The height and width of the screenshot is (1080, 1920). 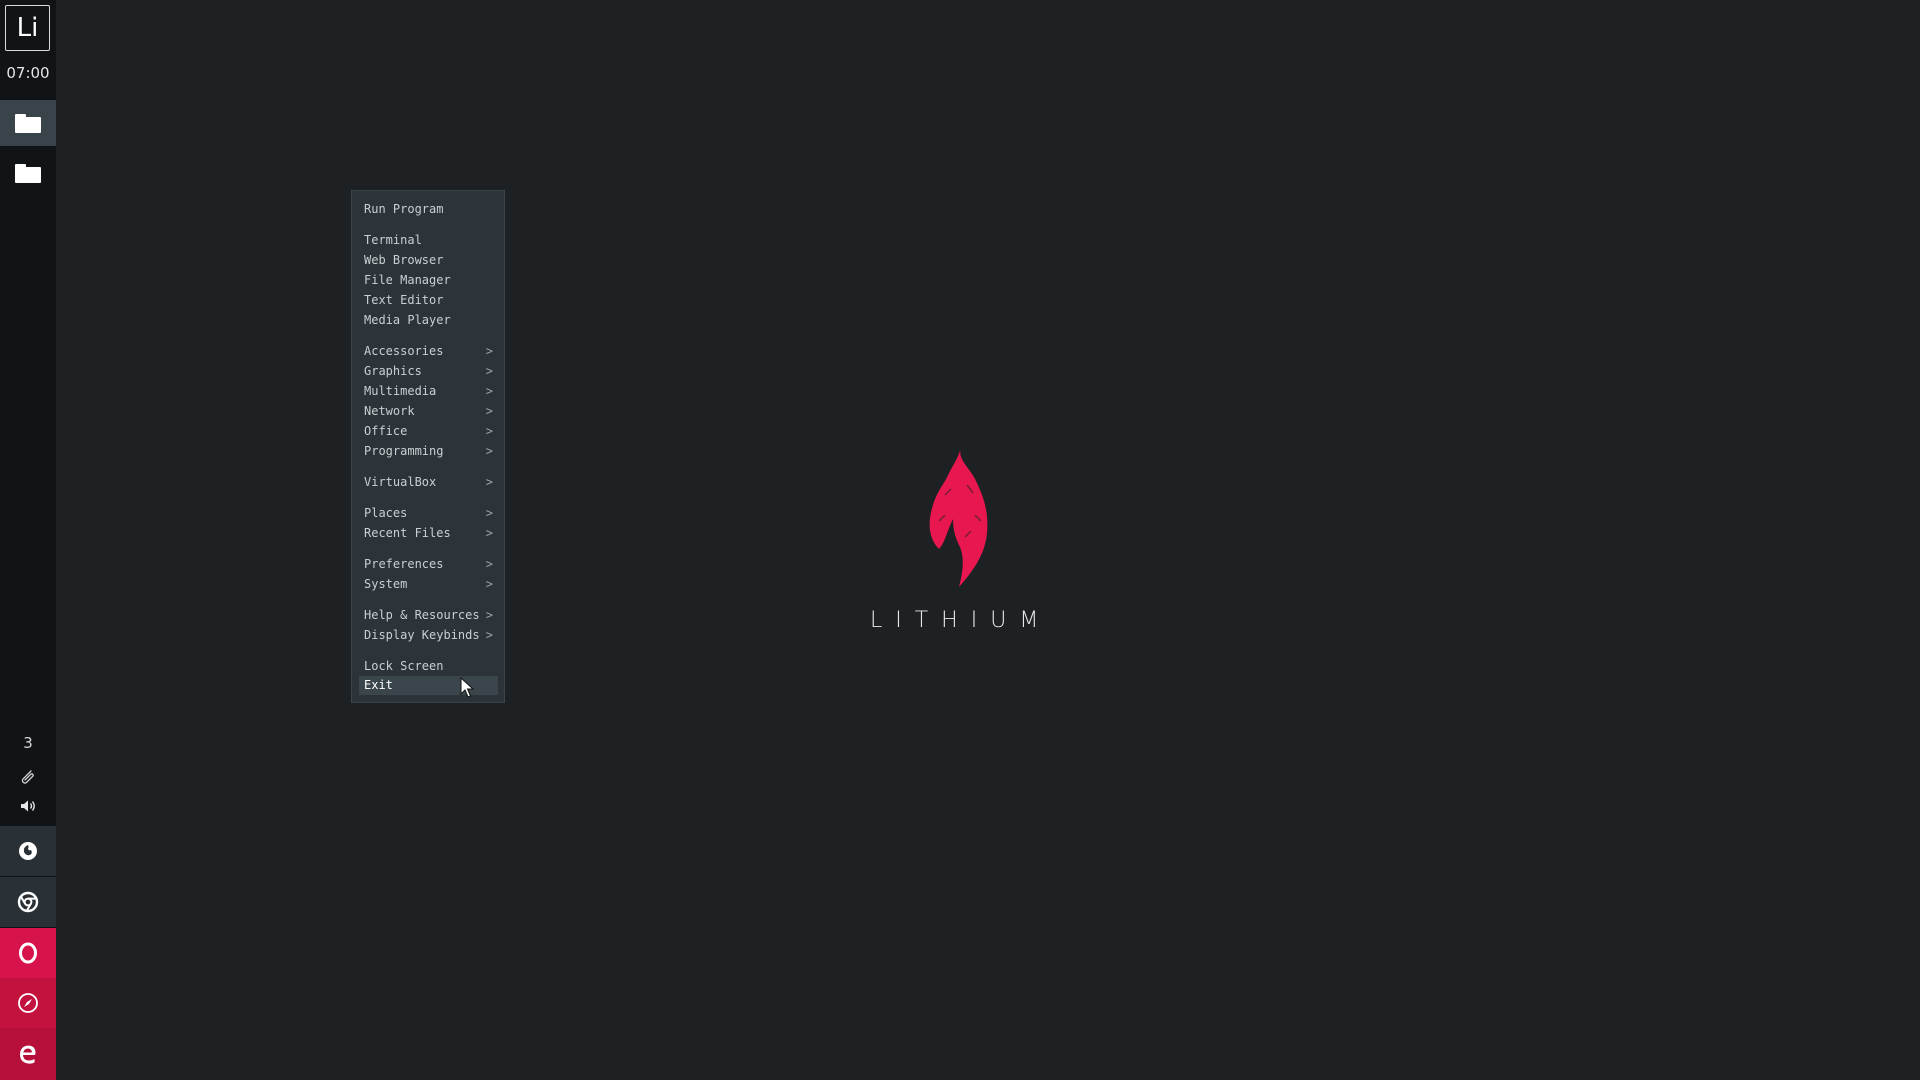 What do you see at coordinates (428, 513) in the screenshot?
I see `menu-item-places: Places >` at bounding box center [428, 513].